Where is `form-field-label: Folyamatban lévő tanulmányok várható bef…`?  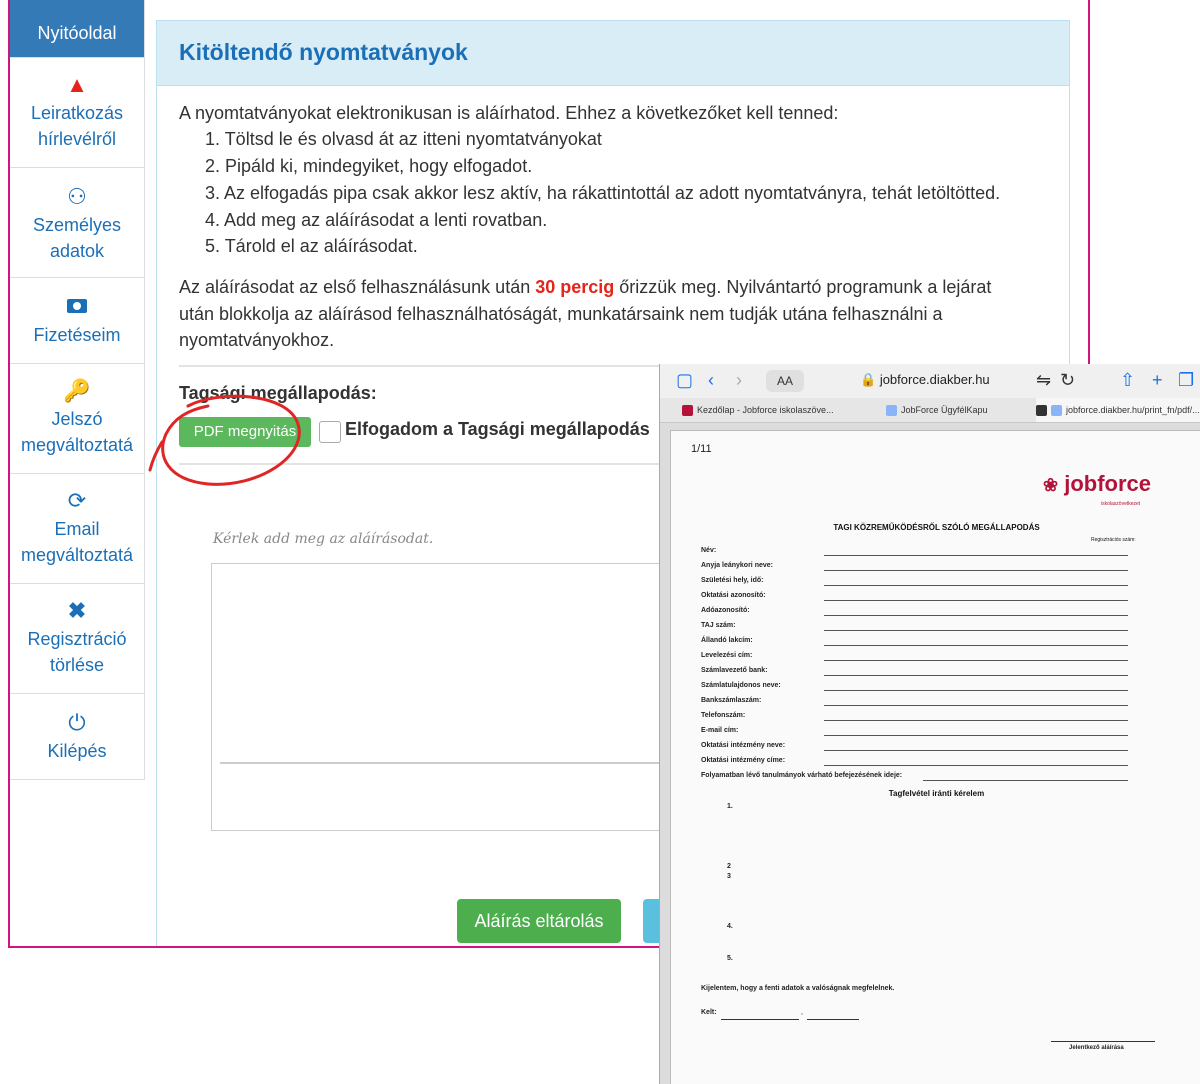
form-field-label: Folyamatban lévő tanulmányok várható bef… is located at coordinates (802, 775).